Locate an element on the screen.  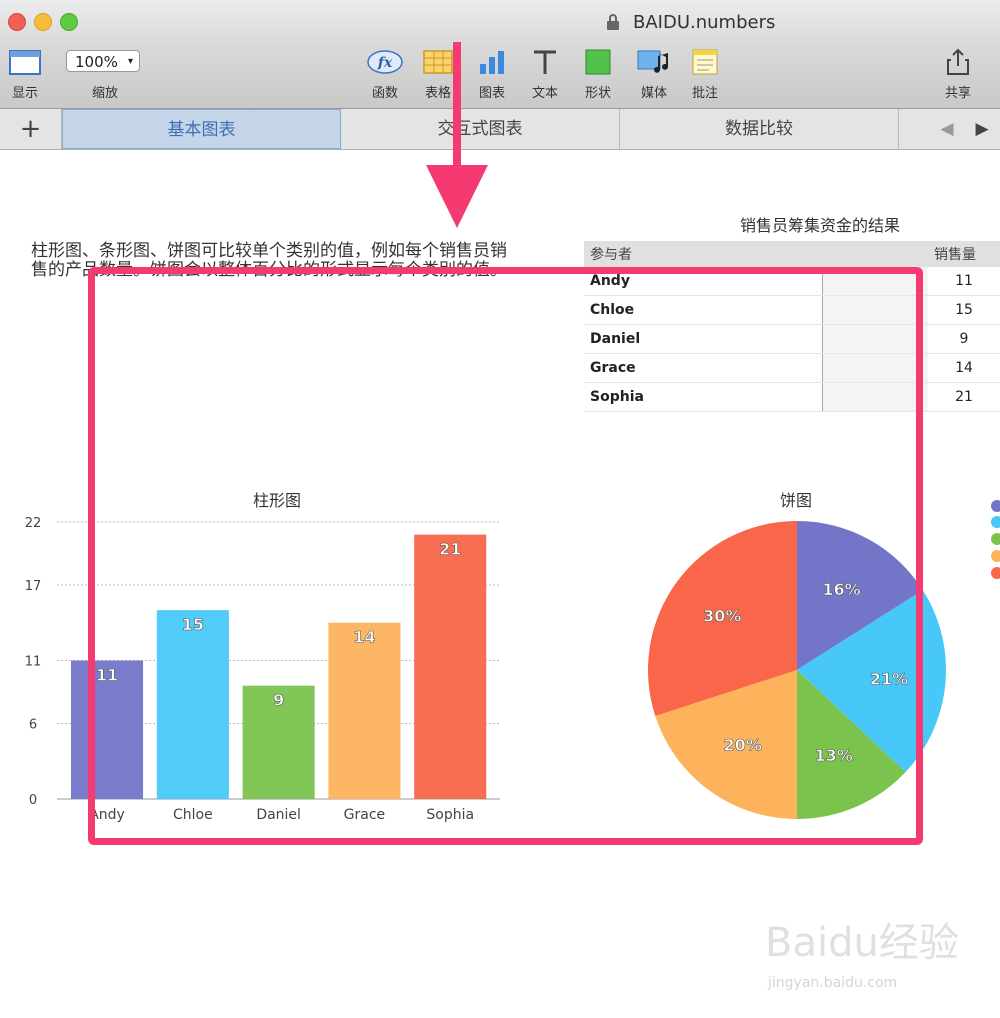
tab-basic-charts: 基本图表 is located at coordinates (201, 129).